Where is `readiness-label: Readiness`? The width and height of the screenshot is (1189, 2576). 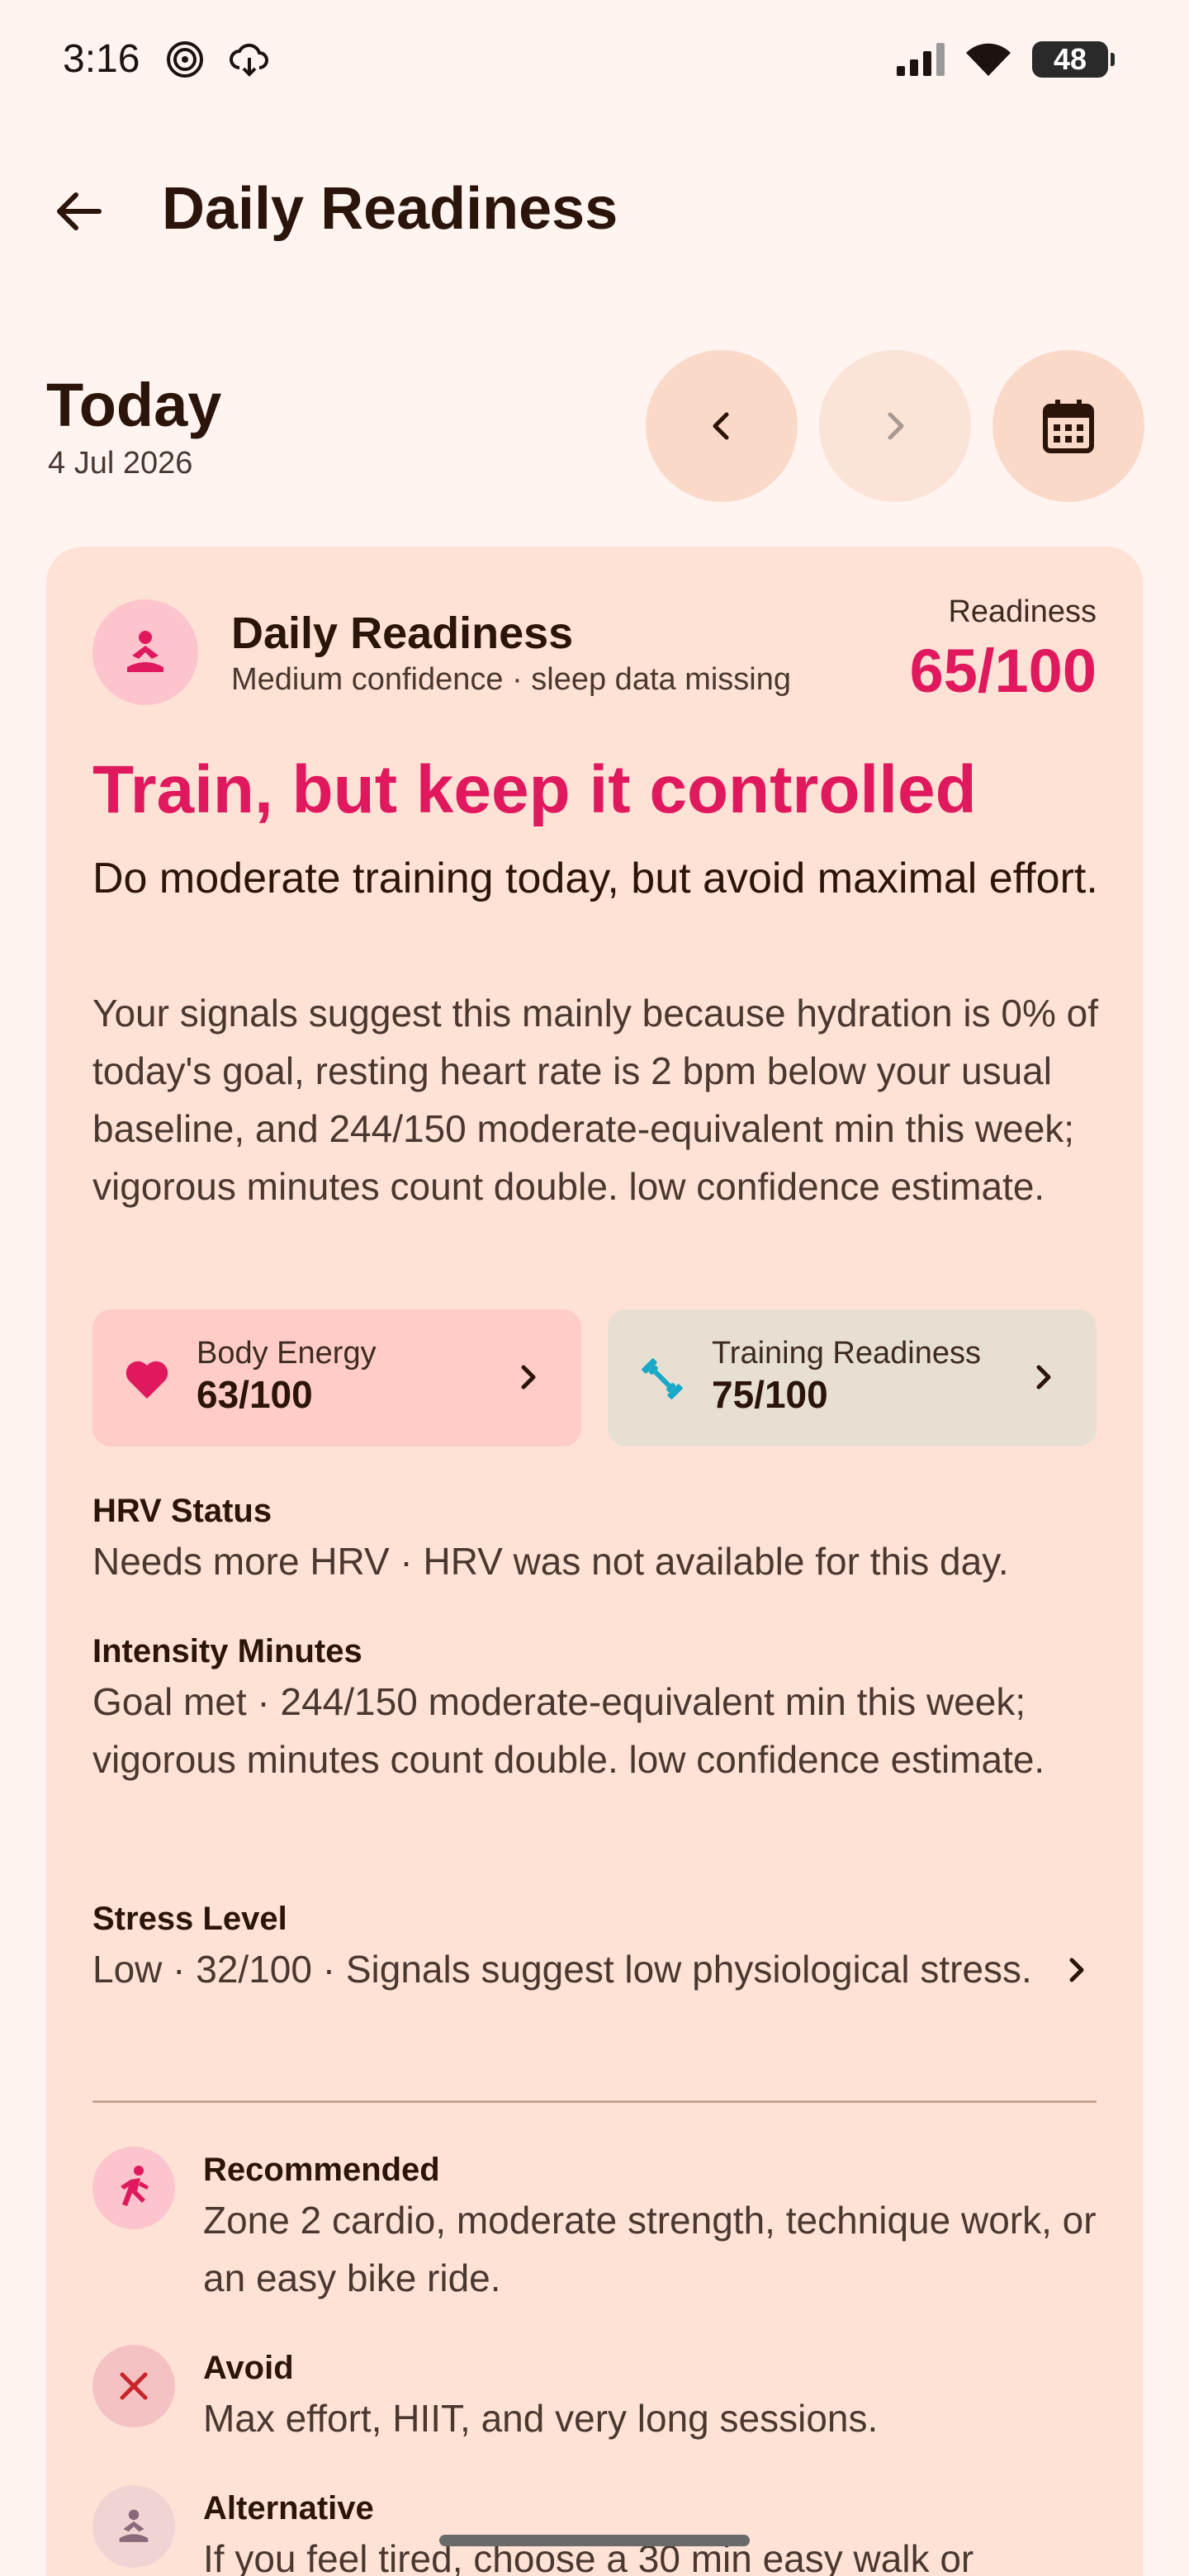
readiness-label: Readiness is located at coordinates (1022, 611).